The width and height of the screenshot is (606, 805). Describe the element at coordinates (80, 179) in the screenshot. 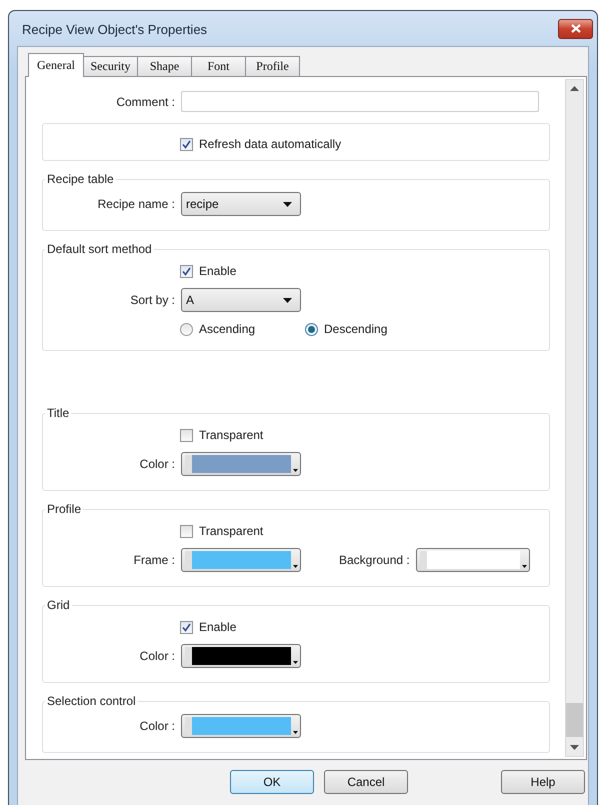

I see `group-title: Recipe table` at that location.